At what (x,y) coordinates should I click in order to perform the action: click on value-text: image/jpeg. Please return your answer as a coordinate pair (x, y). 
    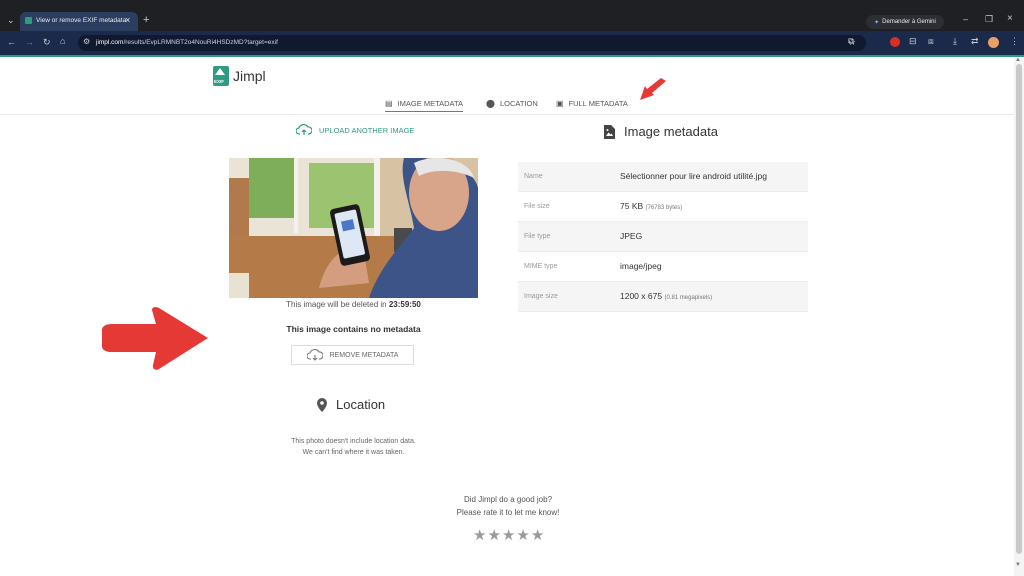
    Looking at the image, I should click on (641, 266).